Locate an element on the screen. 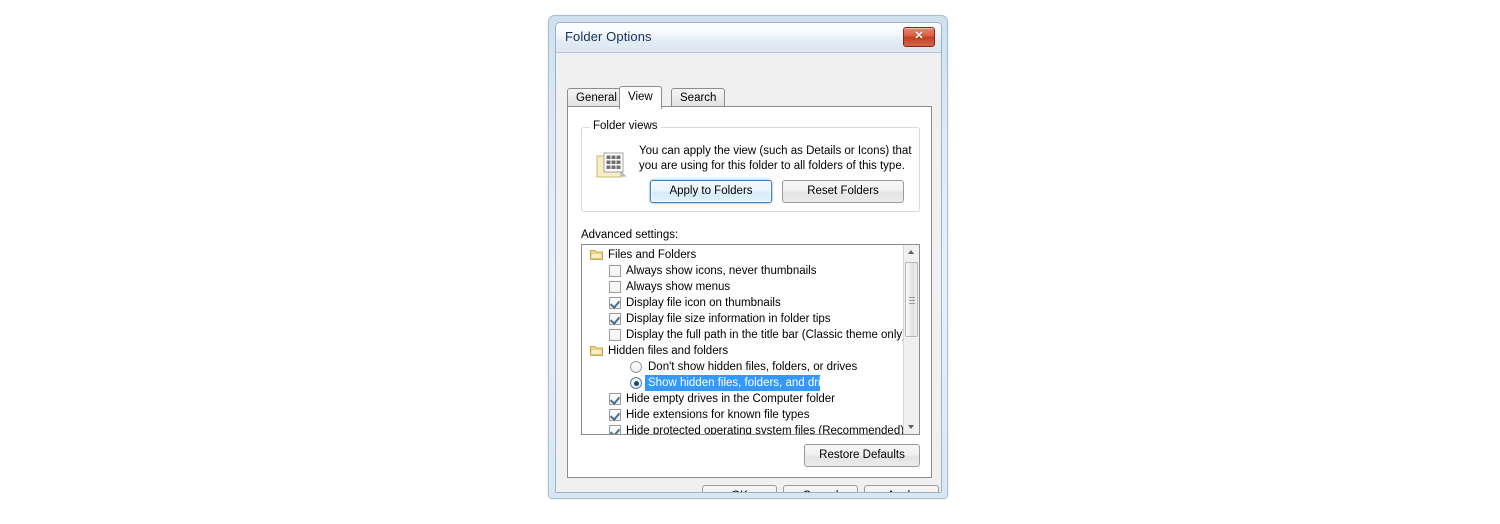 This screenshot has height=524, width=1500. tab-view: View is located at coordinates (640, 97).